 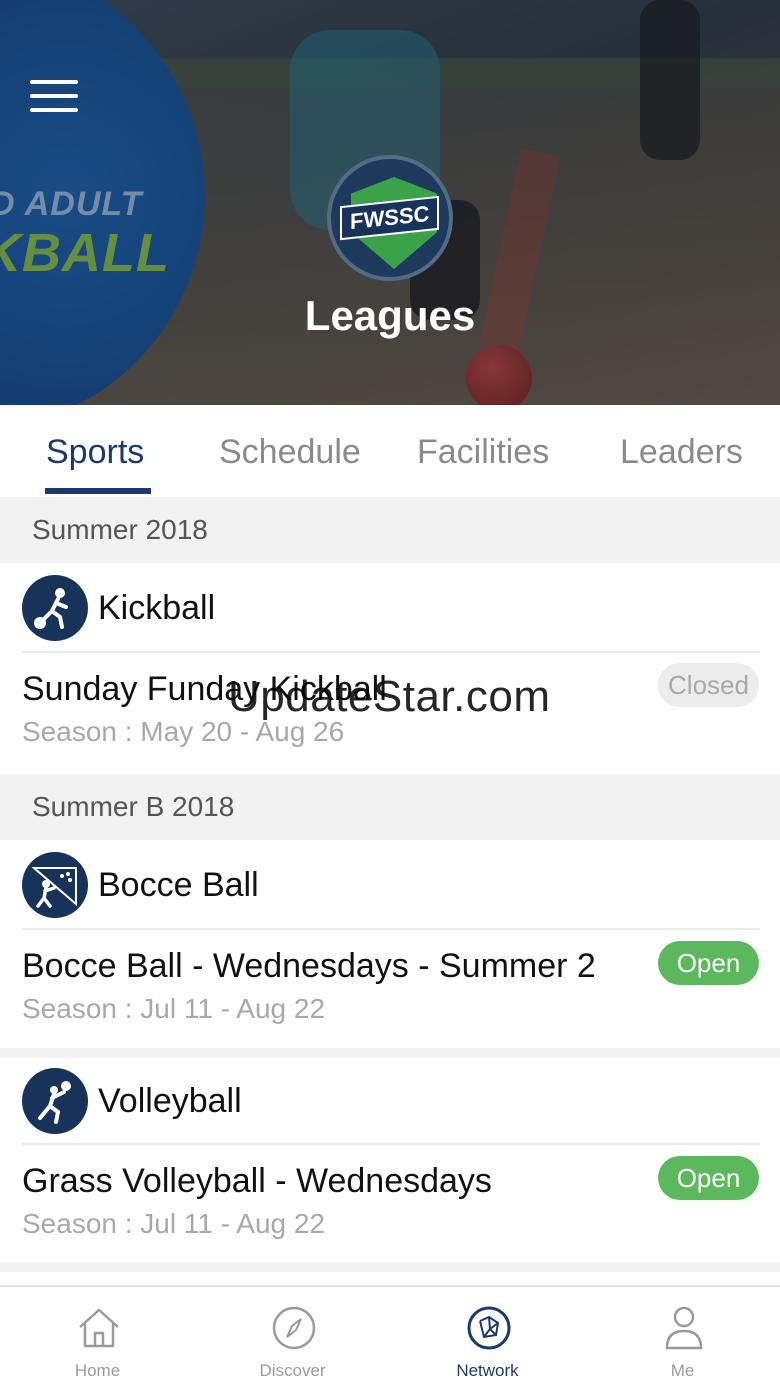 What do you see at coordinates (55, 1101) in the screenshot?
I see `volleyball-icon` at bounding box center [55, 1101].